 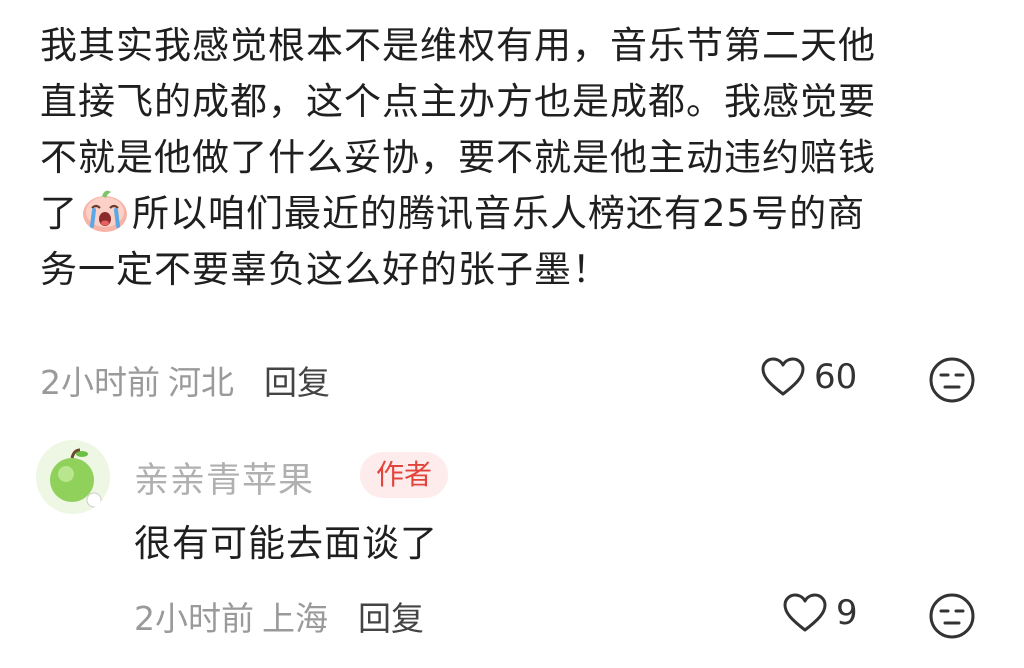 I want to click on comment-line-end: 所以咱们最近的腾讯音乐人榜还有25号的商, so click(x=499, y=213).